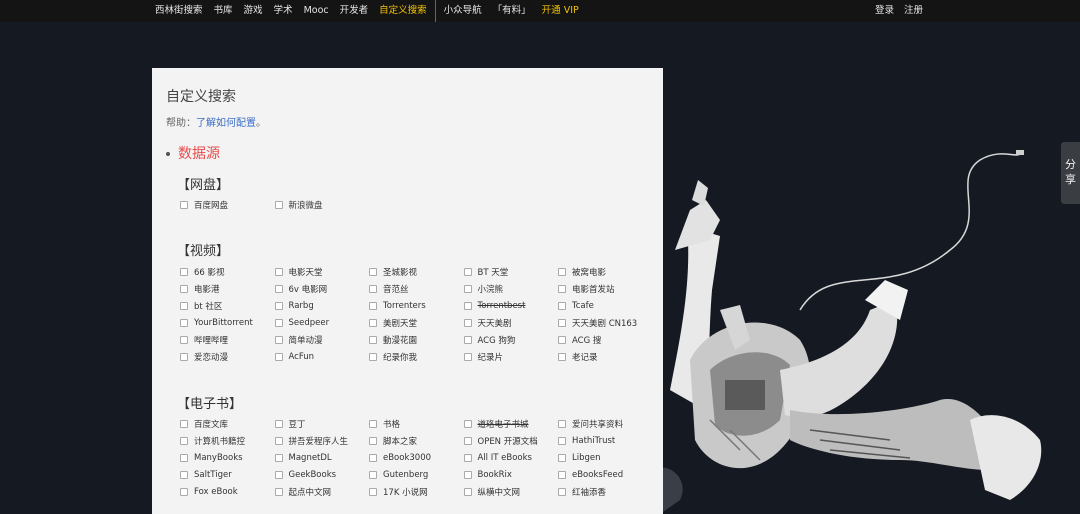 This screenshot has height=514, width=1080. Describe the element at coordinates (511, 474) in the screenshot. I see `source-checkbox-item: BookRix` at that location.